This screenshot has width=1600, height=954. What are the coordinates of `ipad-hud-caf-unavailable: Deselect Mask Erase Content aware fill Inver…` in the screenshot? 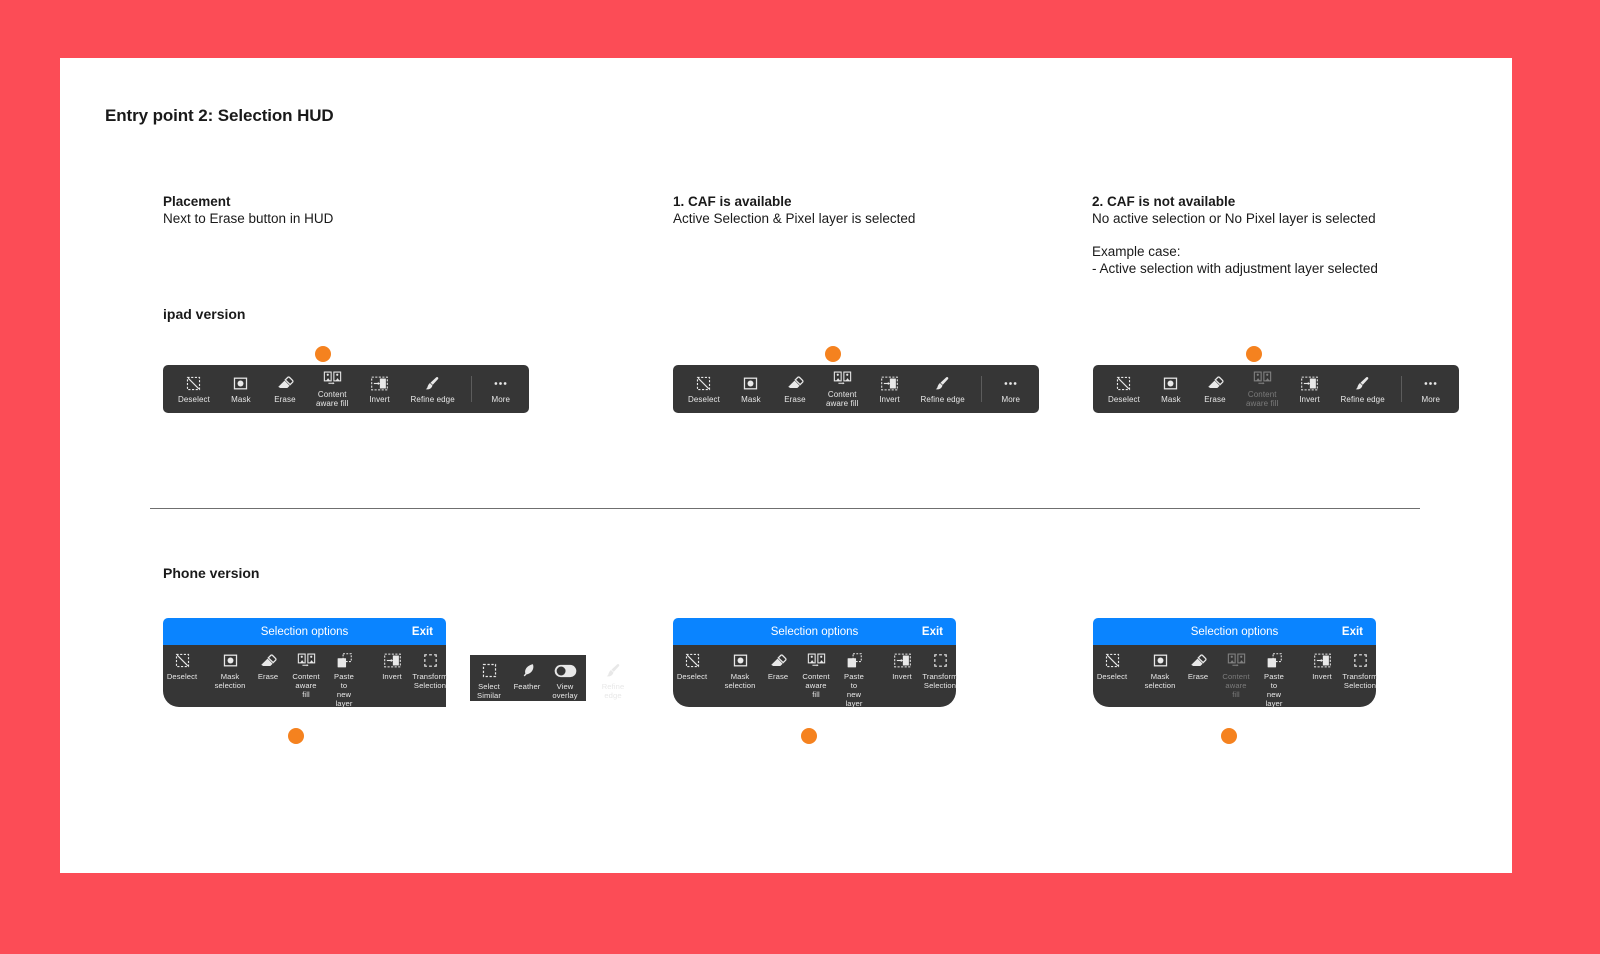 It's located at (1276, 389).